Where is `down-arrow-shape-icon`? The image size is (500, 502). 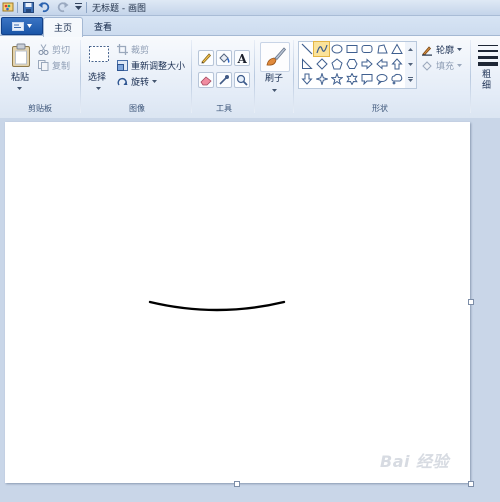 down-arrow-shape-icon is located at coordinates (306, 79).